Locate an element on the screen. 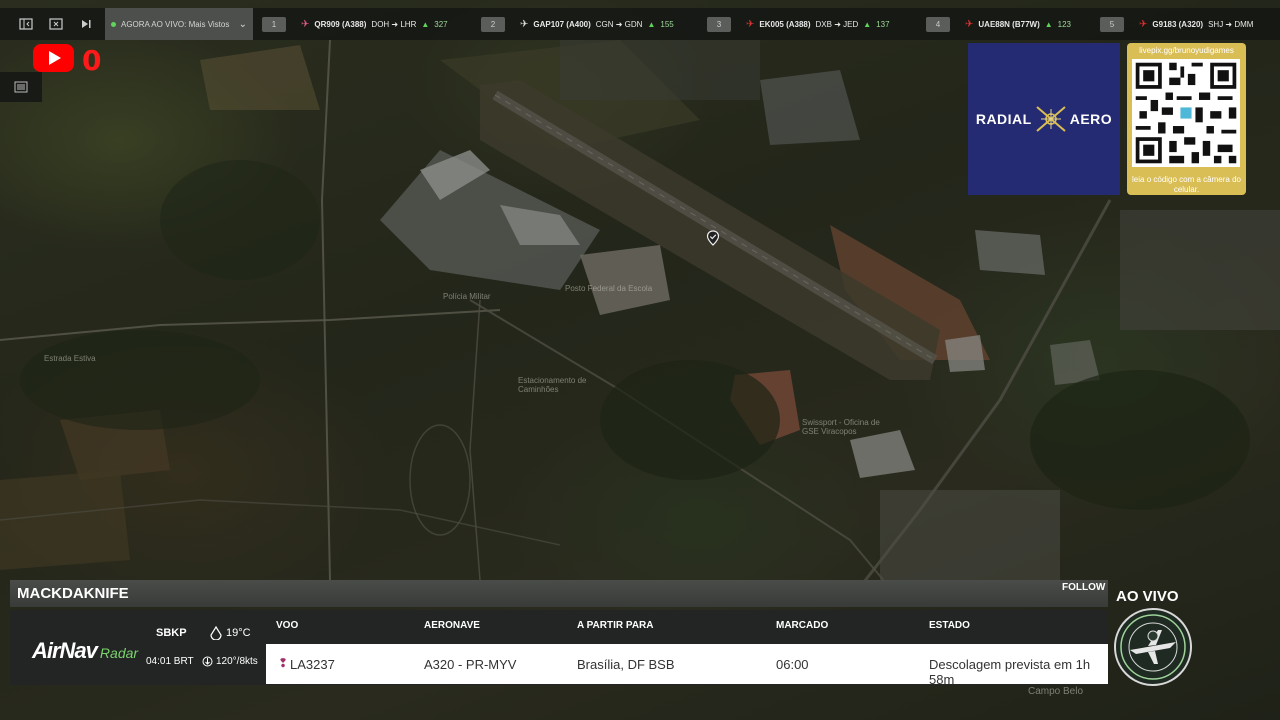  header-destino: A PARTIR PARA is located at coordinates (615, 625).